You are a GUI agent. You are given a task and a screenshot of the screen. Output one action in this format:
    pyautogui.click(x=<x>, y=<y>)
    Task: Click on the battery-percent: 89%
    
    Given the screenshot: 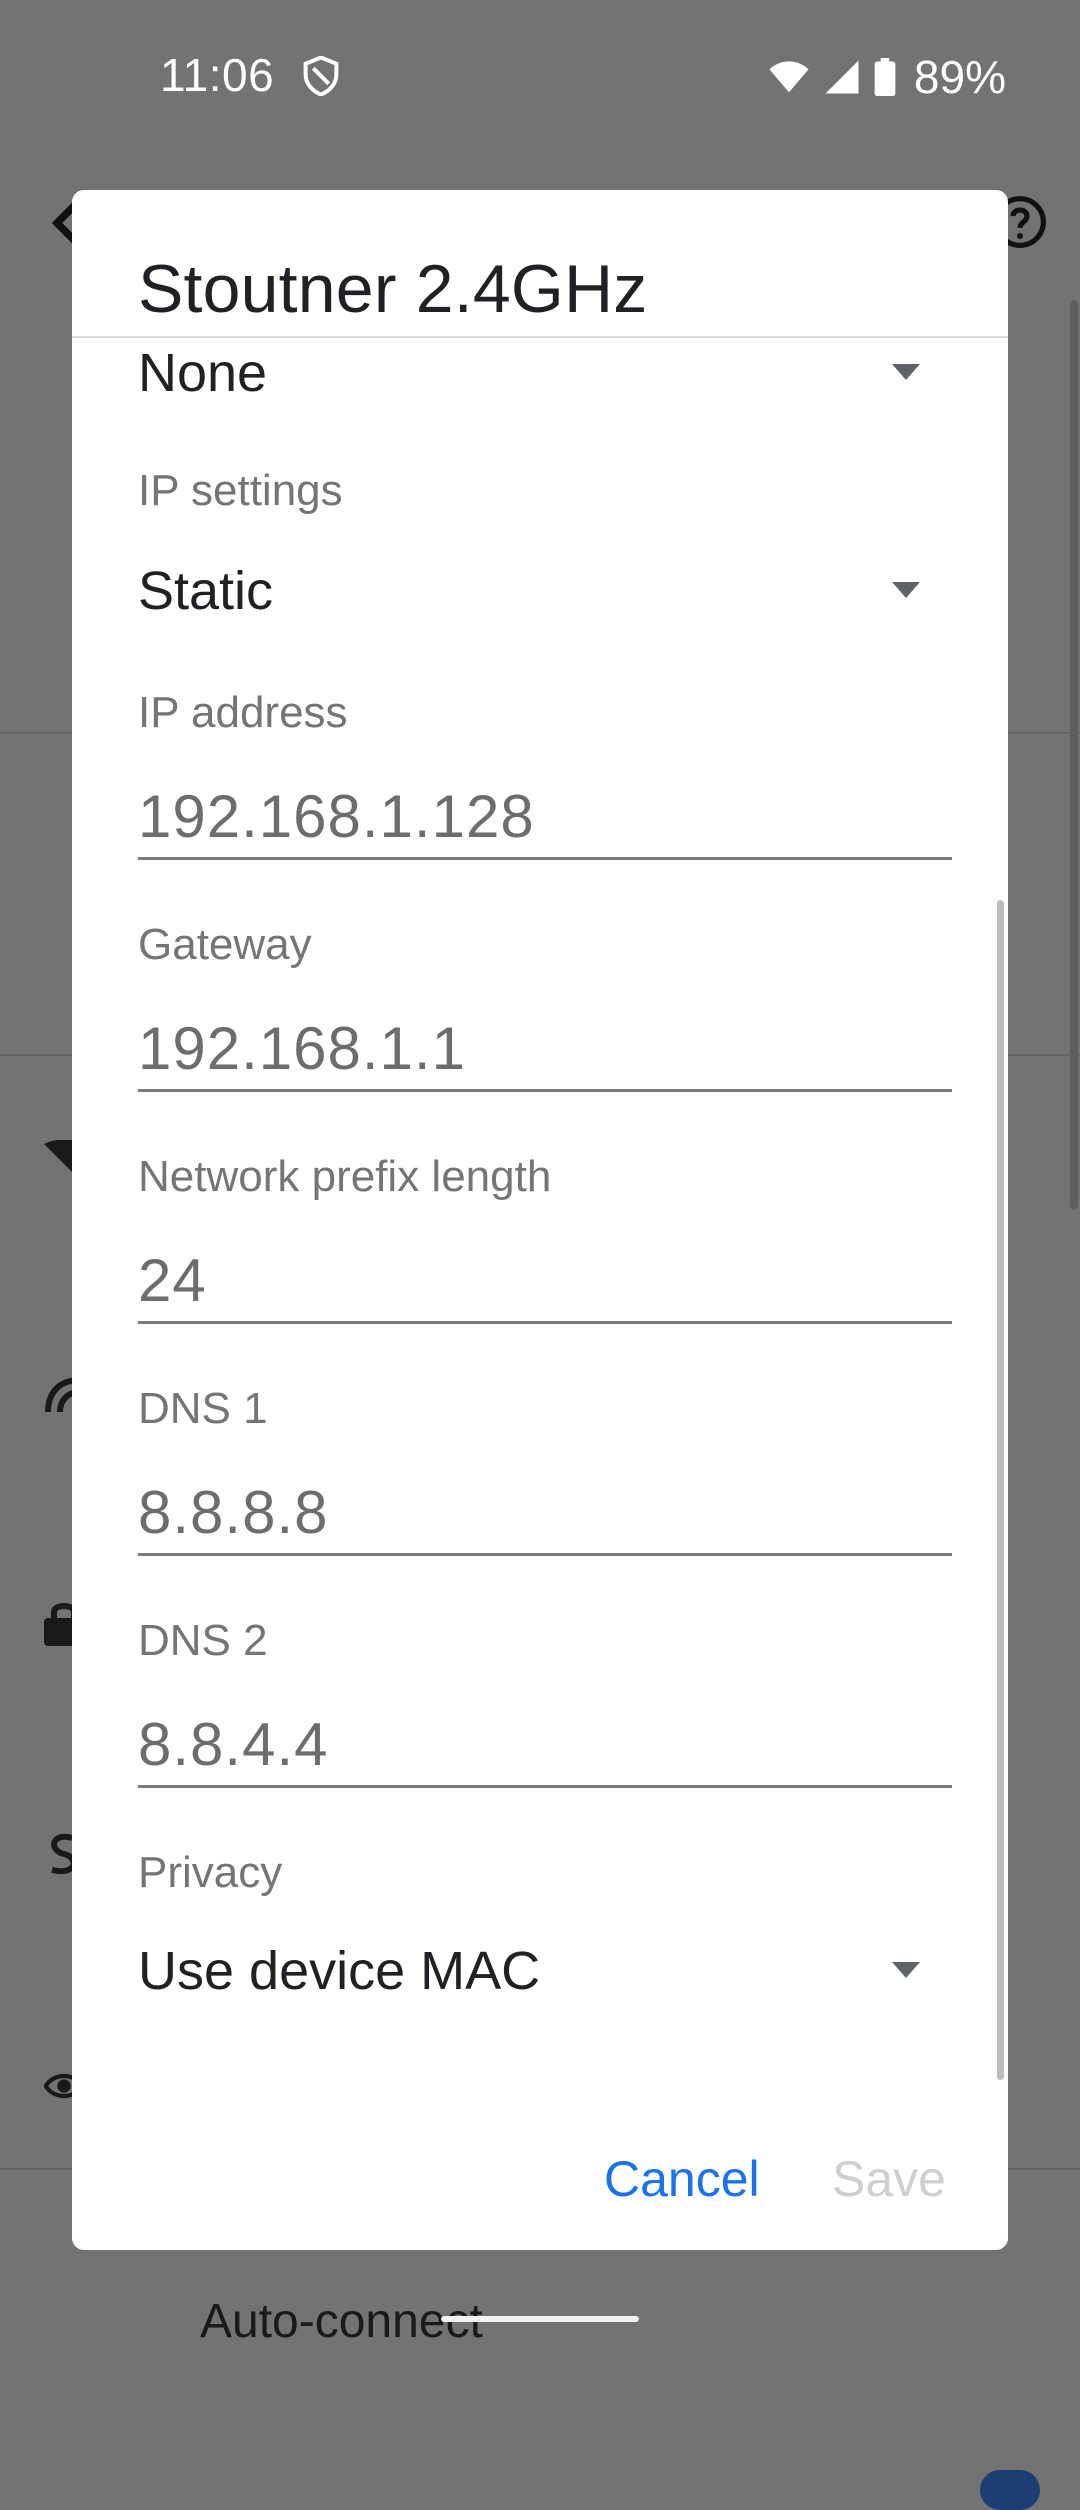 What is the action you would take?
    pyautogui.click(x=959, y=77)
    